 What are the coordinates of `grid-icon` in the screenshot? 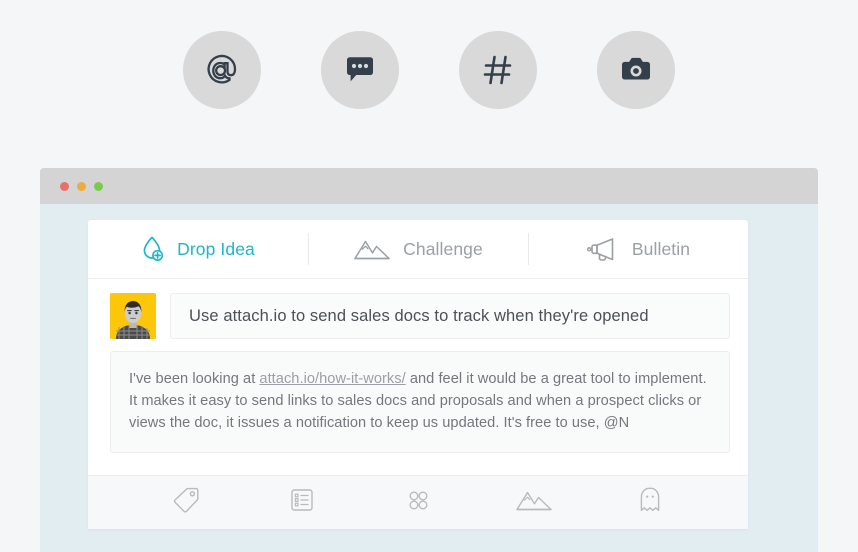 It's located at (418, 502).